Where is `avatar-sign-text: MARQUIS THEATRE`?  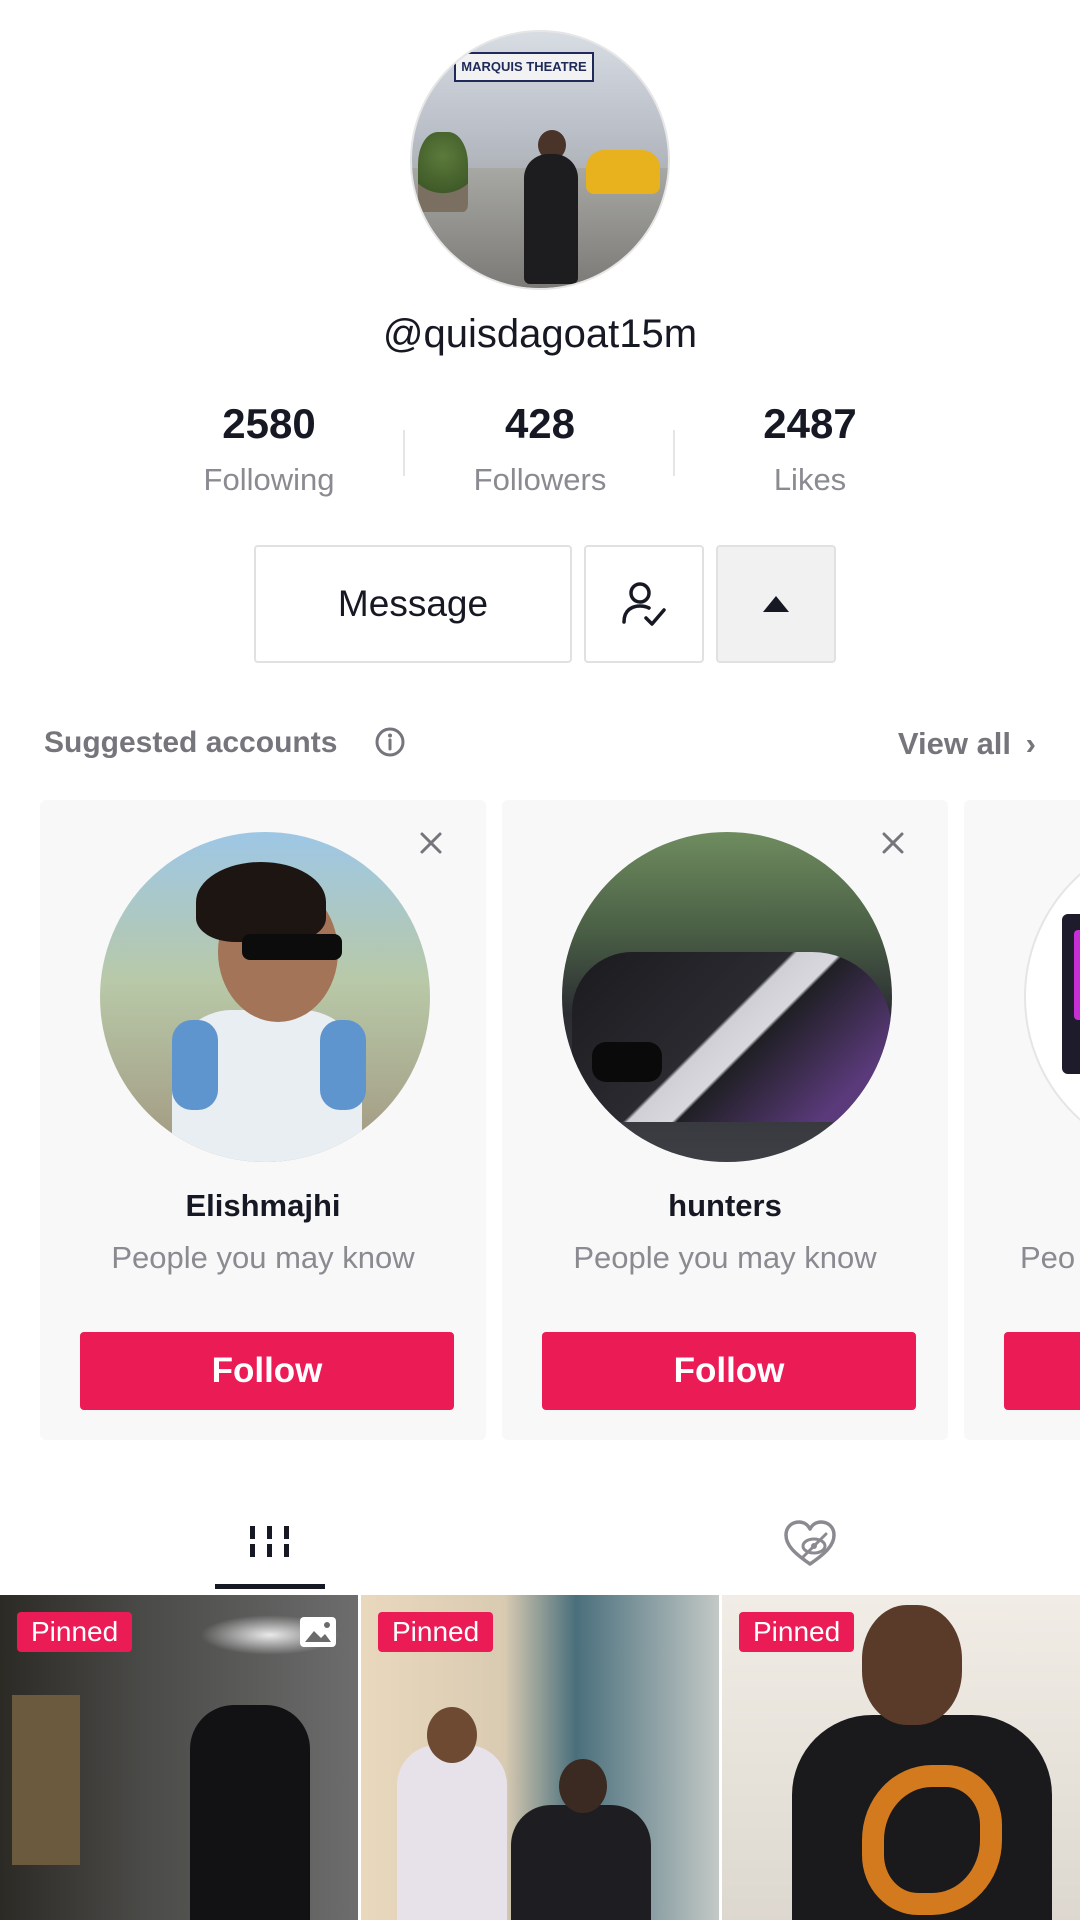
avatar-sign-text: MARQUIS THEATRE is located at coordinates (524, 67).